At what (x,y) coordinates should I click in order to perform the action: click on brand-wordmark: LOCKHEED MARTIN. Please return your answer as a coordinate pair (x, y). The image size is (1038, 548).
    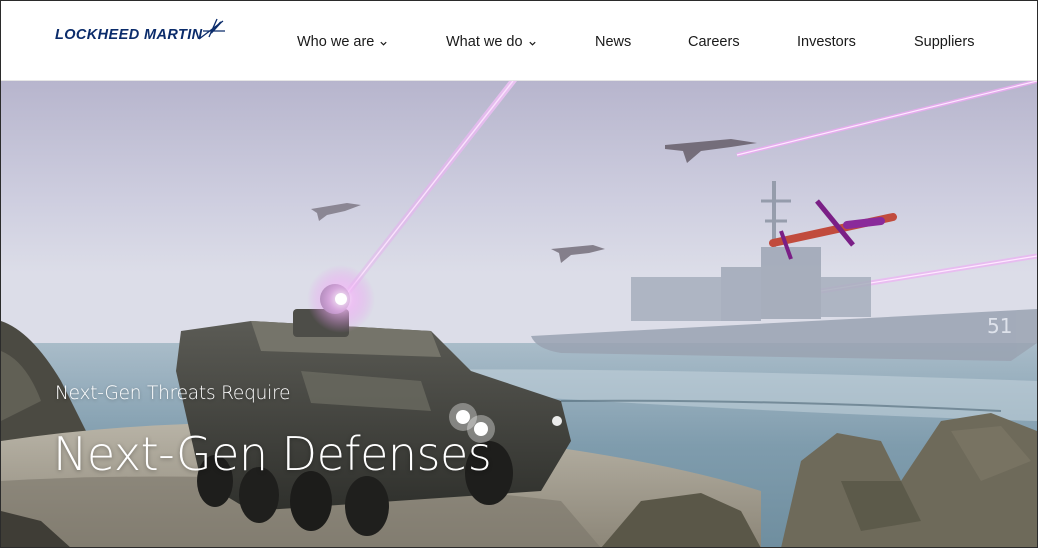
    Looking at the image, I should click on (129, 35).